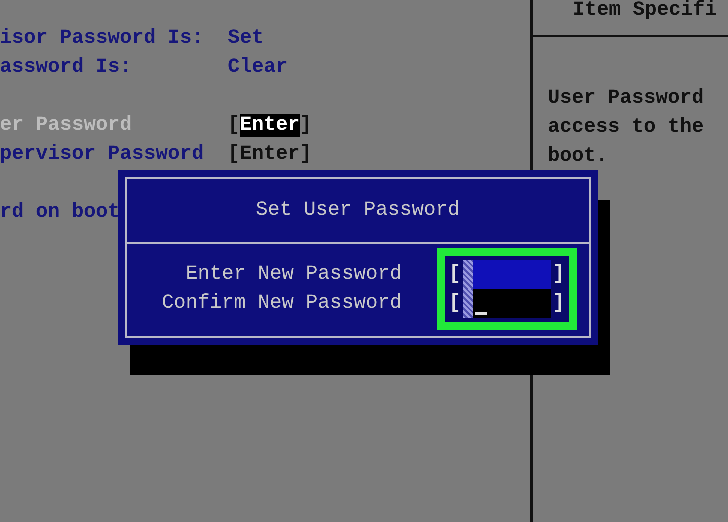  Describe the element at coordinates (246, 38) in the screenshot. I see `status-value: Set` at that location.